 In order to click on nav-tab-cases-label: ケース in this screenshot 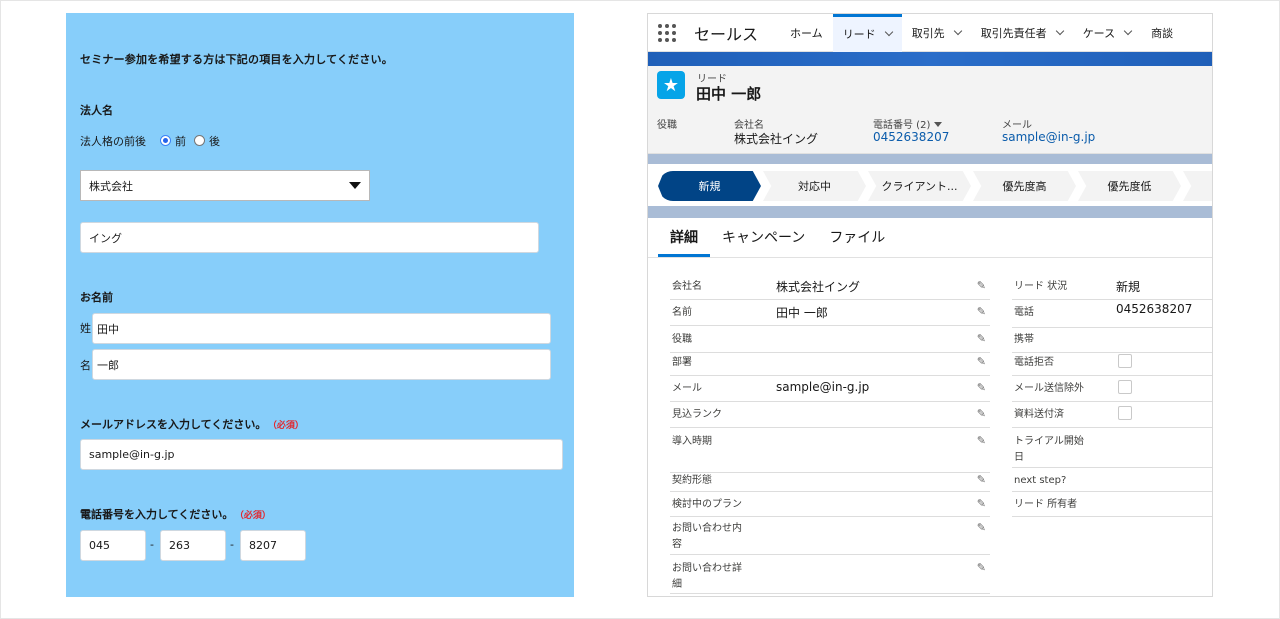, I will do `click(1099, 33)`.